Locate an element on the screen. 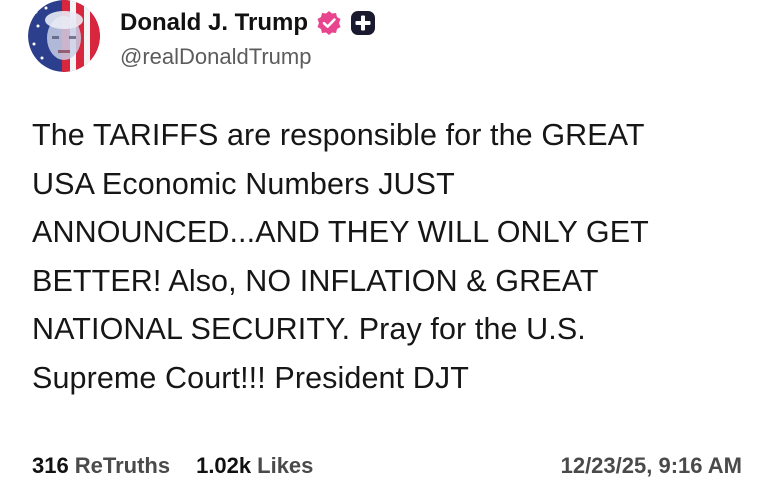 The image size is (768, 501). verified-badge-icon is located at coordinates (329, 23).